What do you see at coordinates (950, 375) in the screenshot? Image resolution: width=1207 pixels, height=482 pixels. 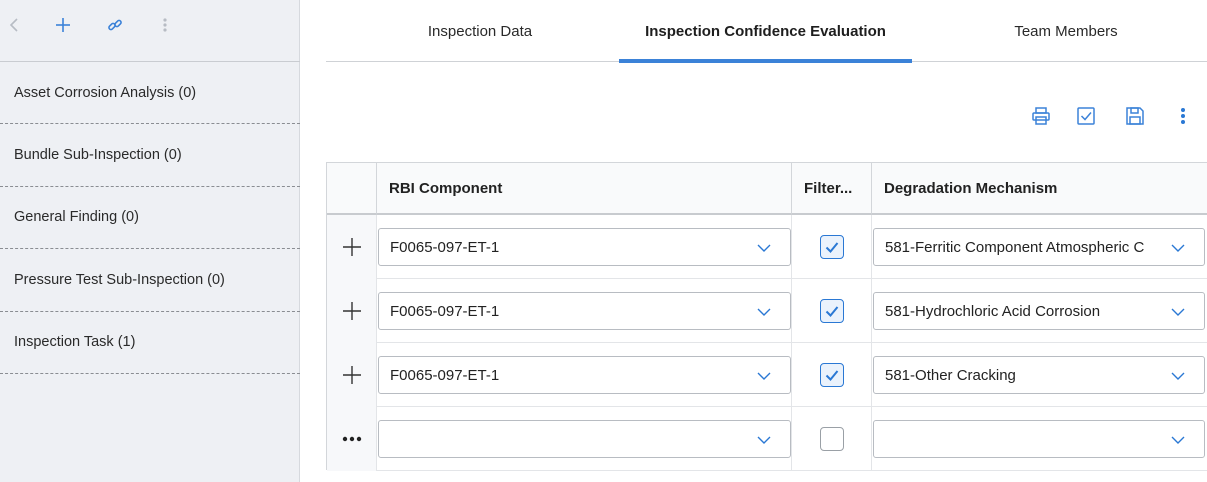 I see `dropdown-value: 581-Other Cracking` at bounding box center [950, 375].